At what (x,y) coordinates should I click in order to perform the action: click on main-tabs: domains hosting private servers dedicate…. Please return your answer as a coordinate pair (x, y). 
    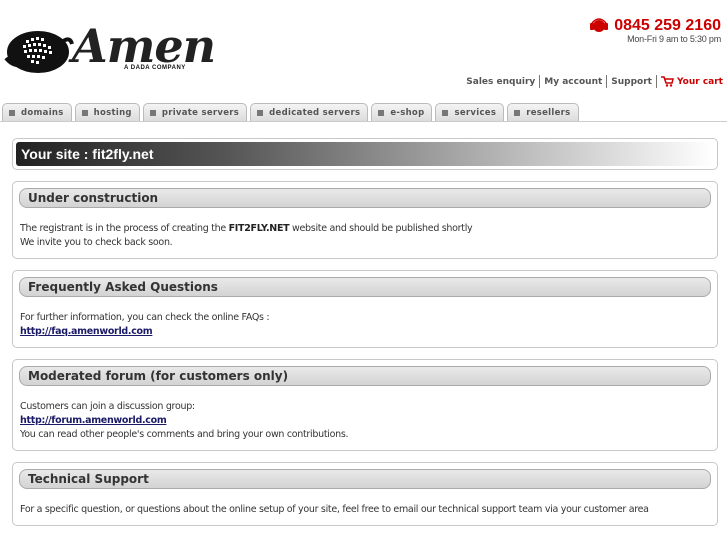
    Looking at the image, I should click on (290, 112).